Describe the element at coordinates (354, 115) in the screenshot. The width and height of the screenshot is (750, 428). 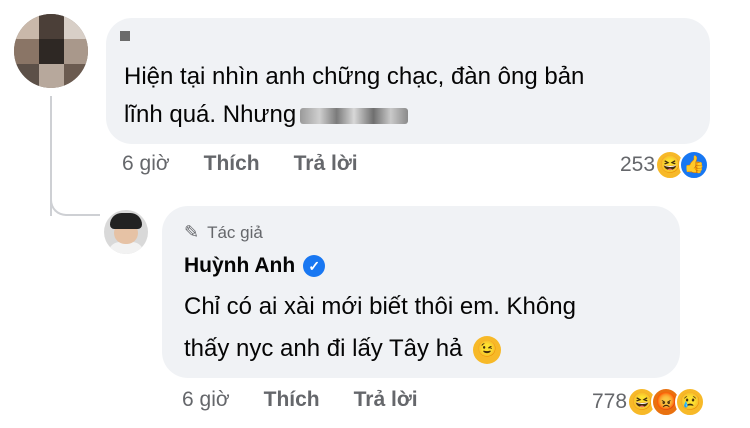
I see `redacted-text` at that location.